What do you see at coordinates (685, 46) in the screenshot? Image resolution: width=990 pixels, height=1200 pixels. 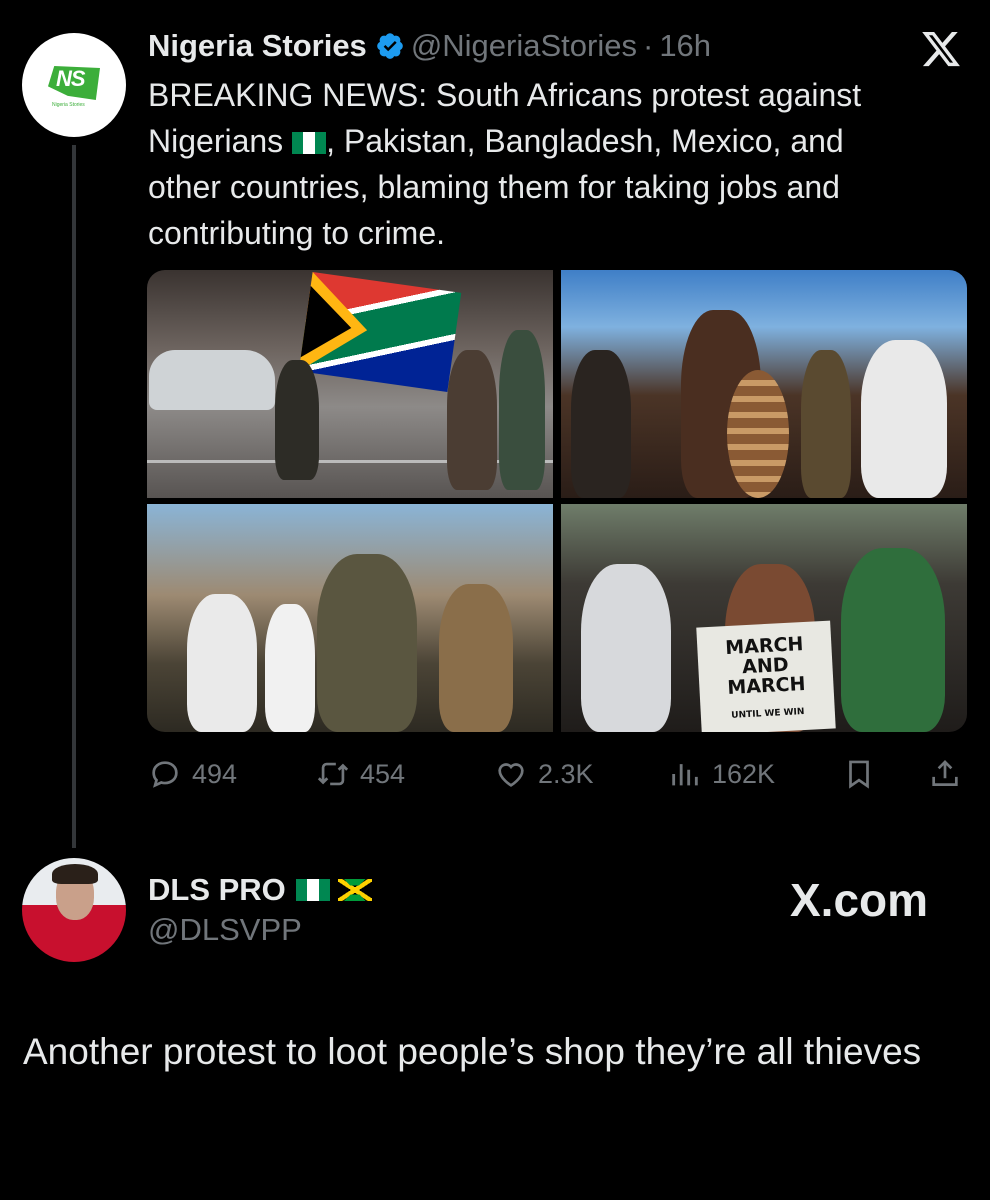 I see `timestamp: 16h` at bounding box center [685, 46].